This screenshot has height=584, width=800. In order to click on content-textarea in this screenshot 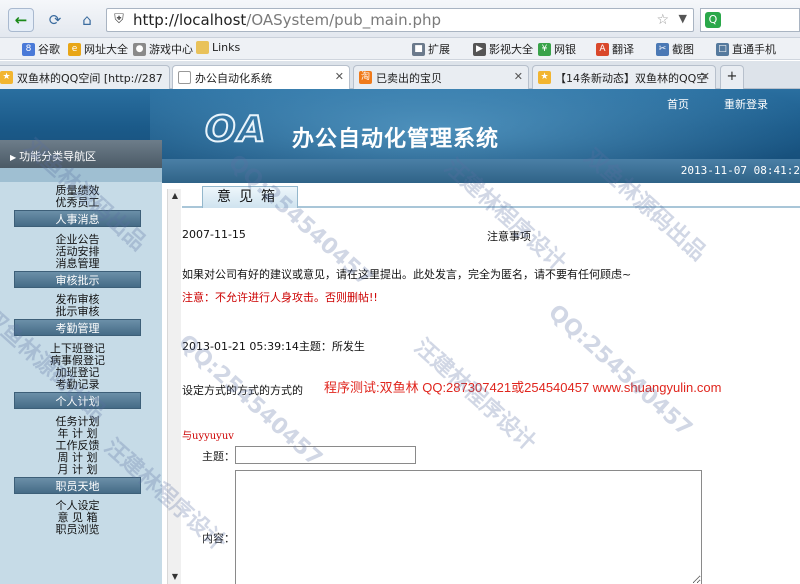, I will do `click(468, 527)`.